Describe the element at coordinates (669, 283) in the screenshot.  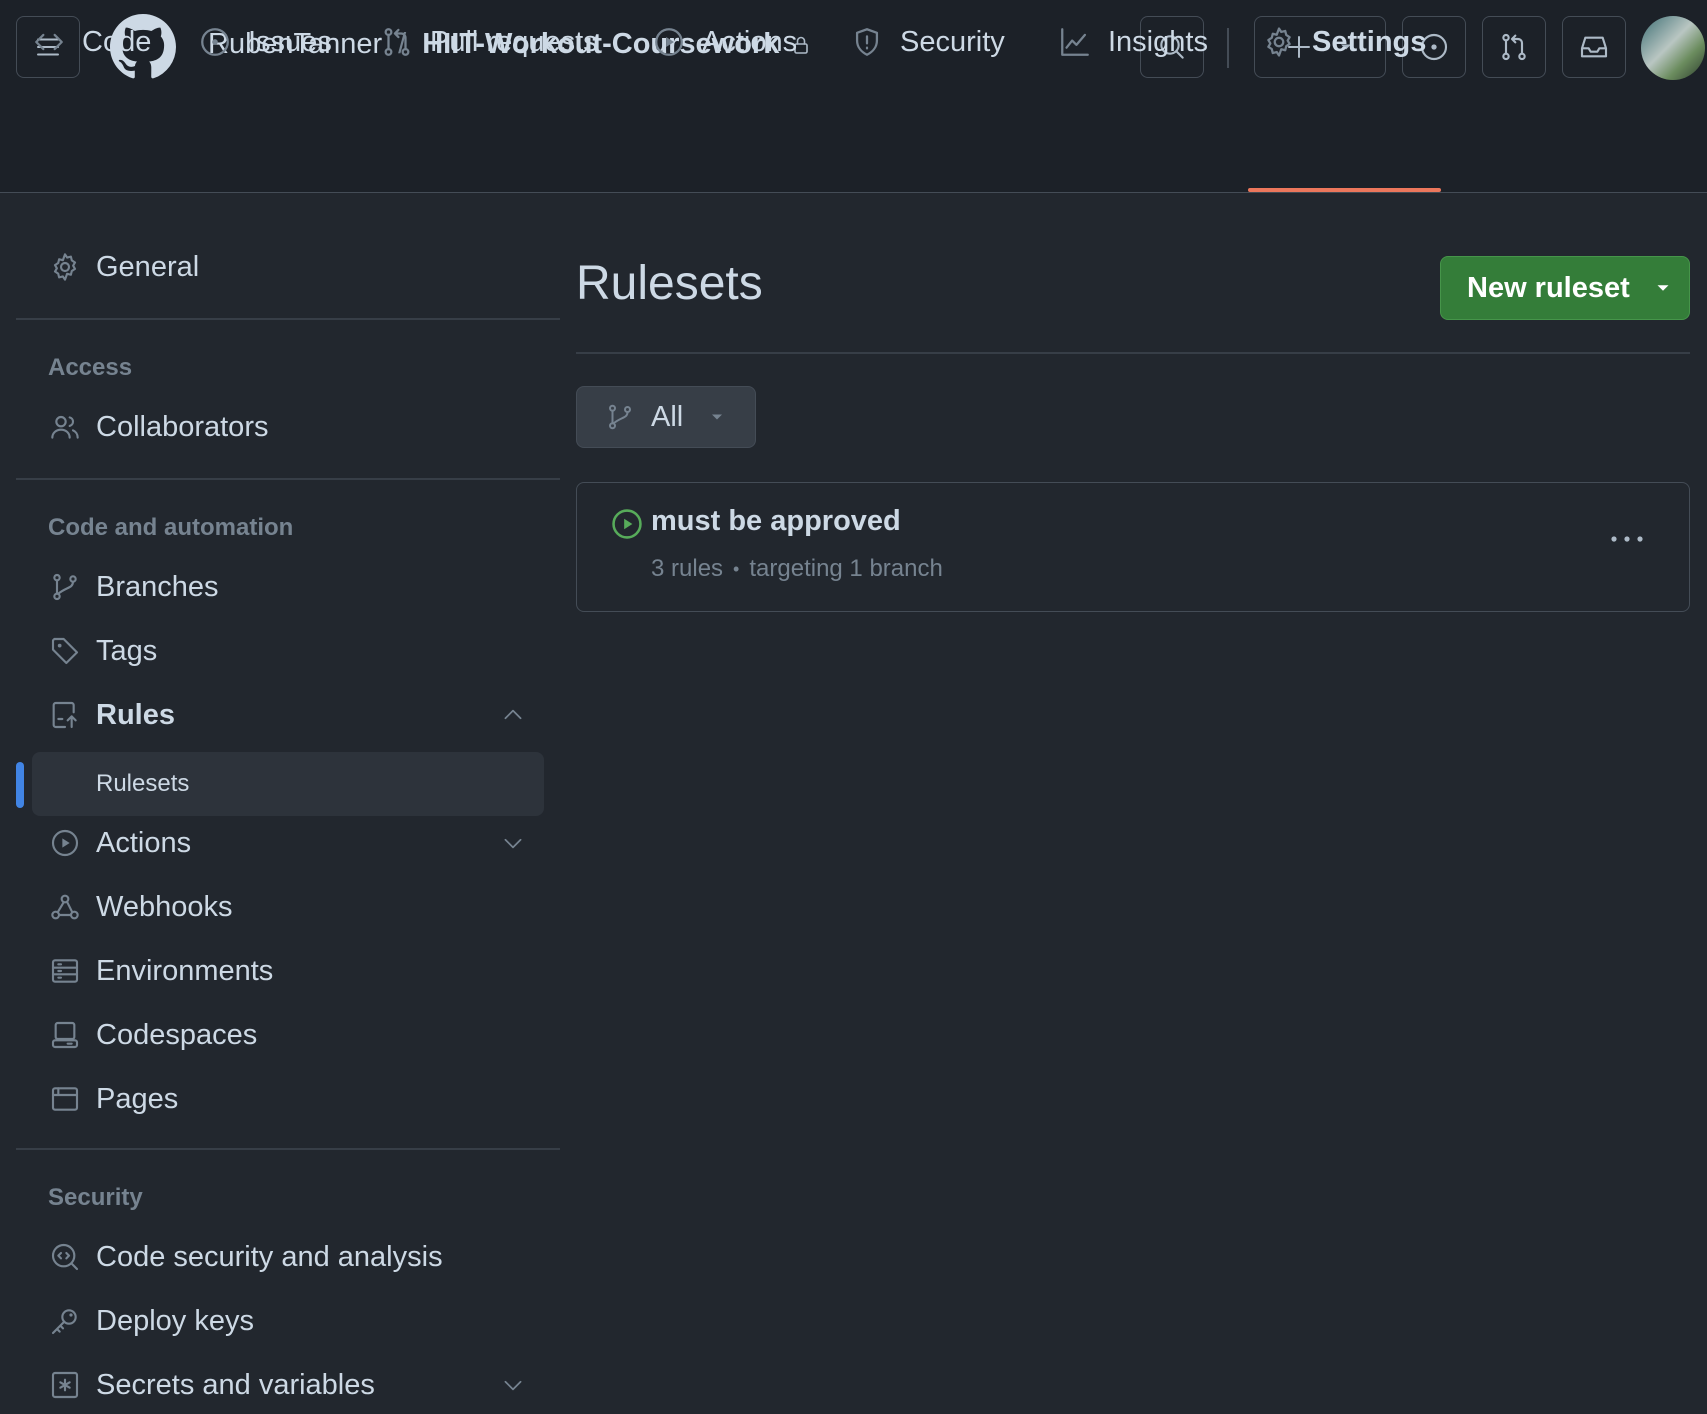
I see `page-title: Rulesets` at that location.